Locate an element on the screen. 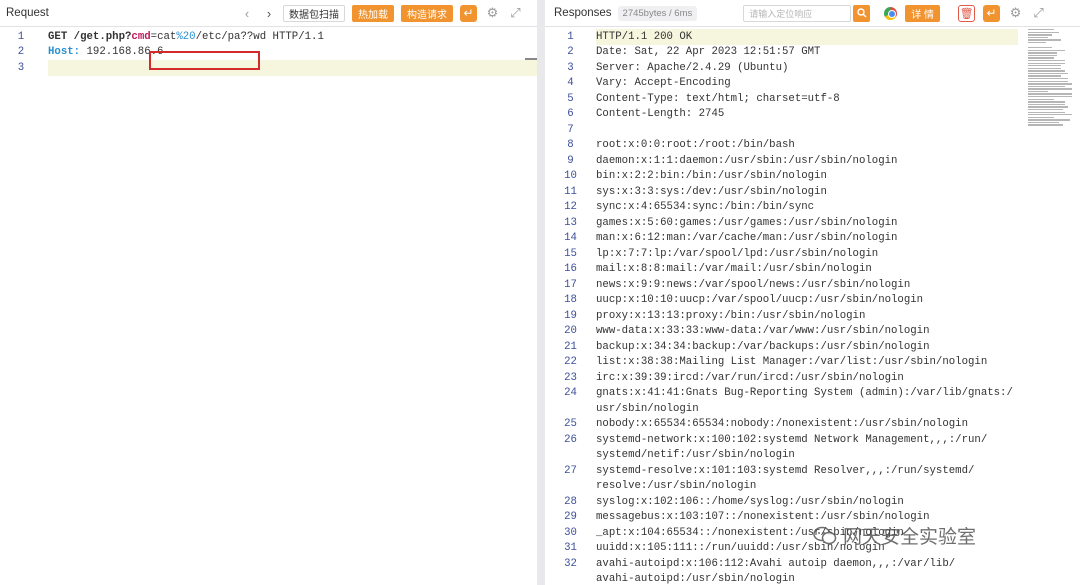 This screenshot has height=585, width=1080. response-line-text: Content-Type: text/html; charset=utf-8 is located at coordinates (718, 98).